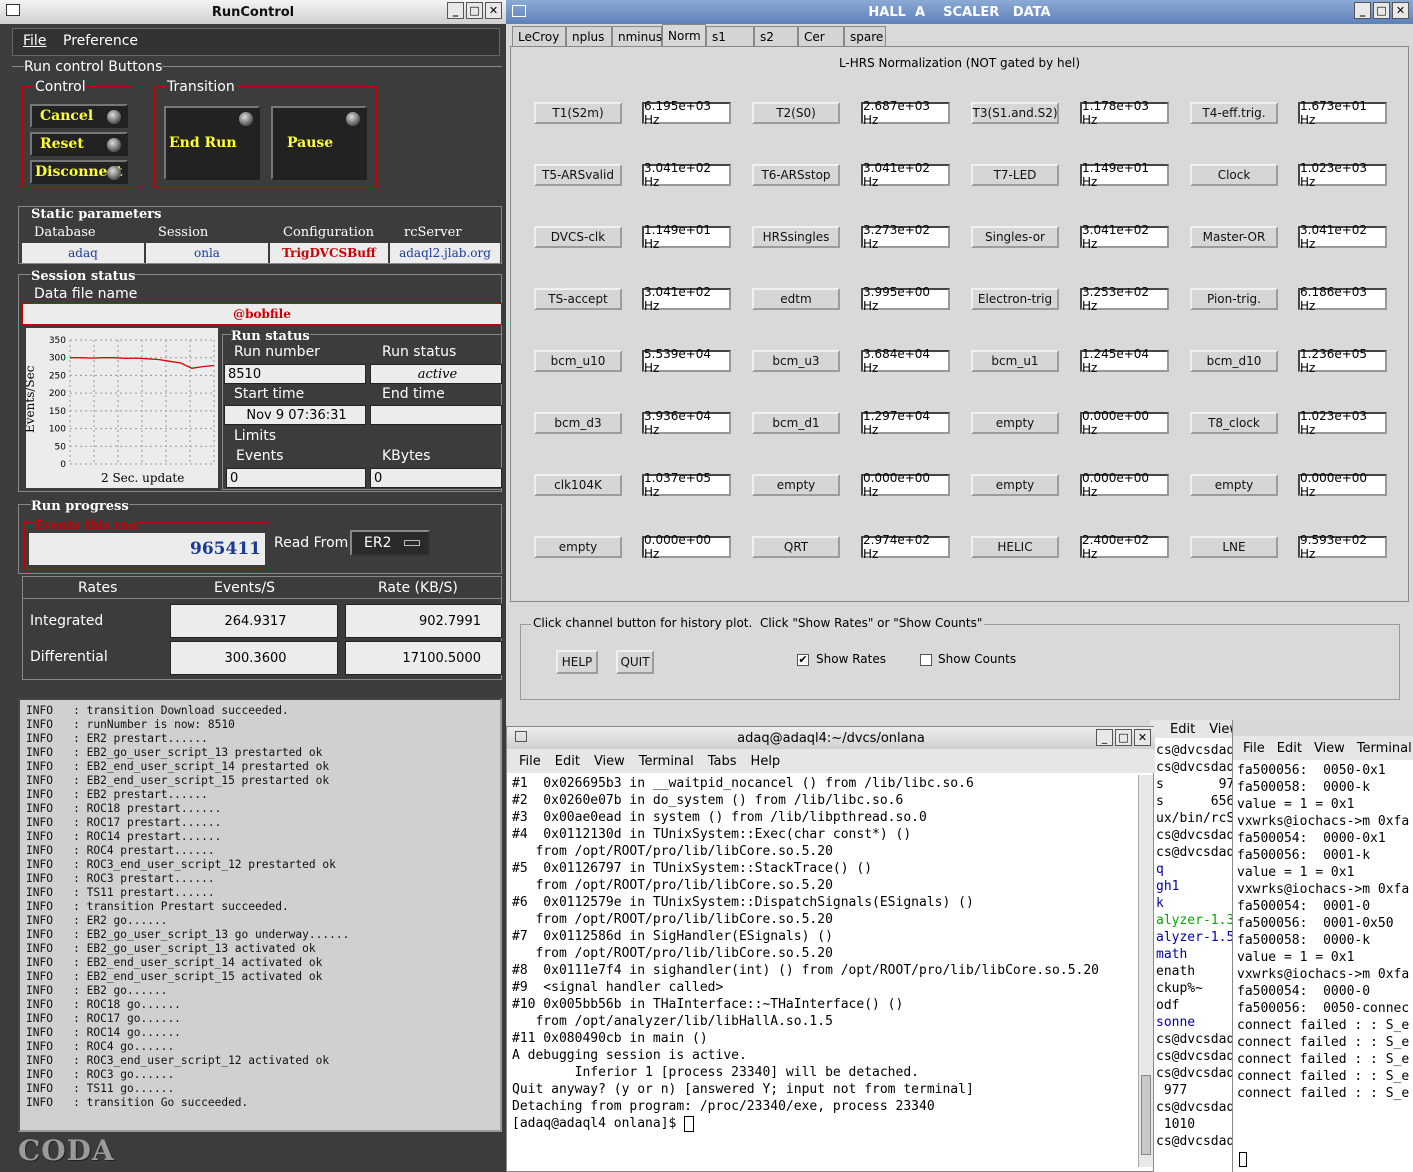  What do you see at coordinates (1342, 361) in the screenshot?
I see `channel-rate-value: 1.236e+05 Hz` at bounding box center [1342, 361].